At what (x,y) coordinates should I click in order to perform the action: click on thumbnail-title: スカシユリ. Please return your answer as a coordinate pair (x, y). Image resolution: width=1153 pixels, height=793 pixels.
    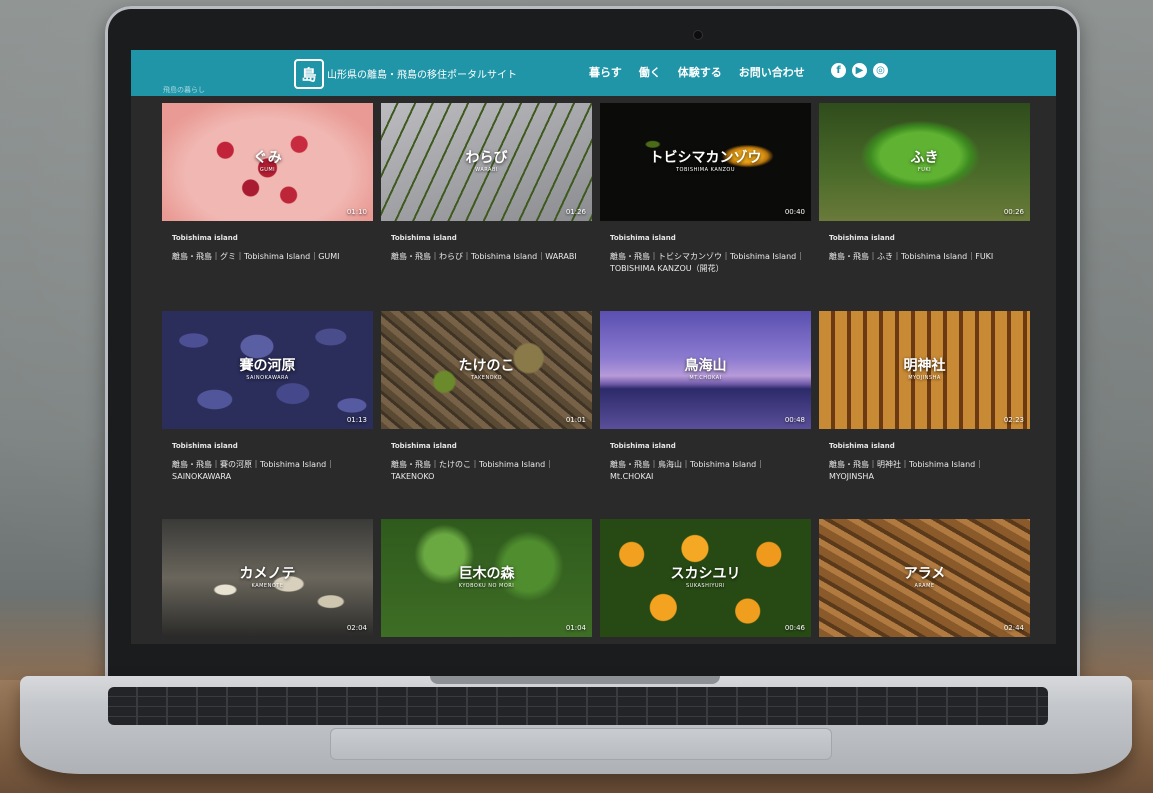
    Looking at the image, I should click on (705, 574).